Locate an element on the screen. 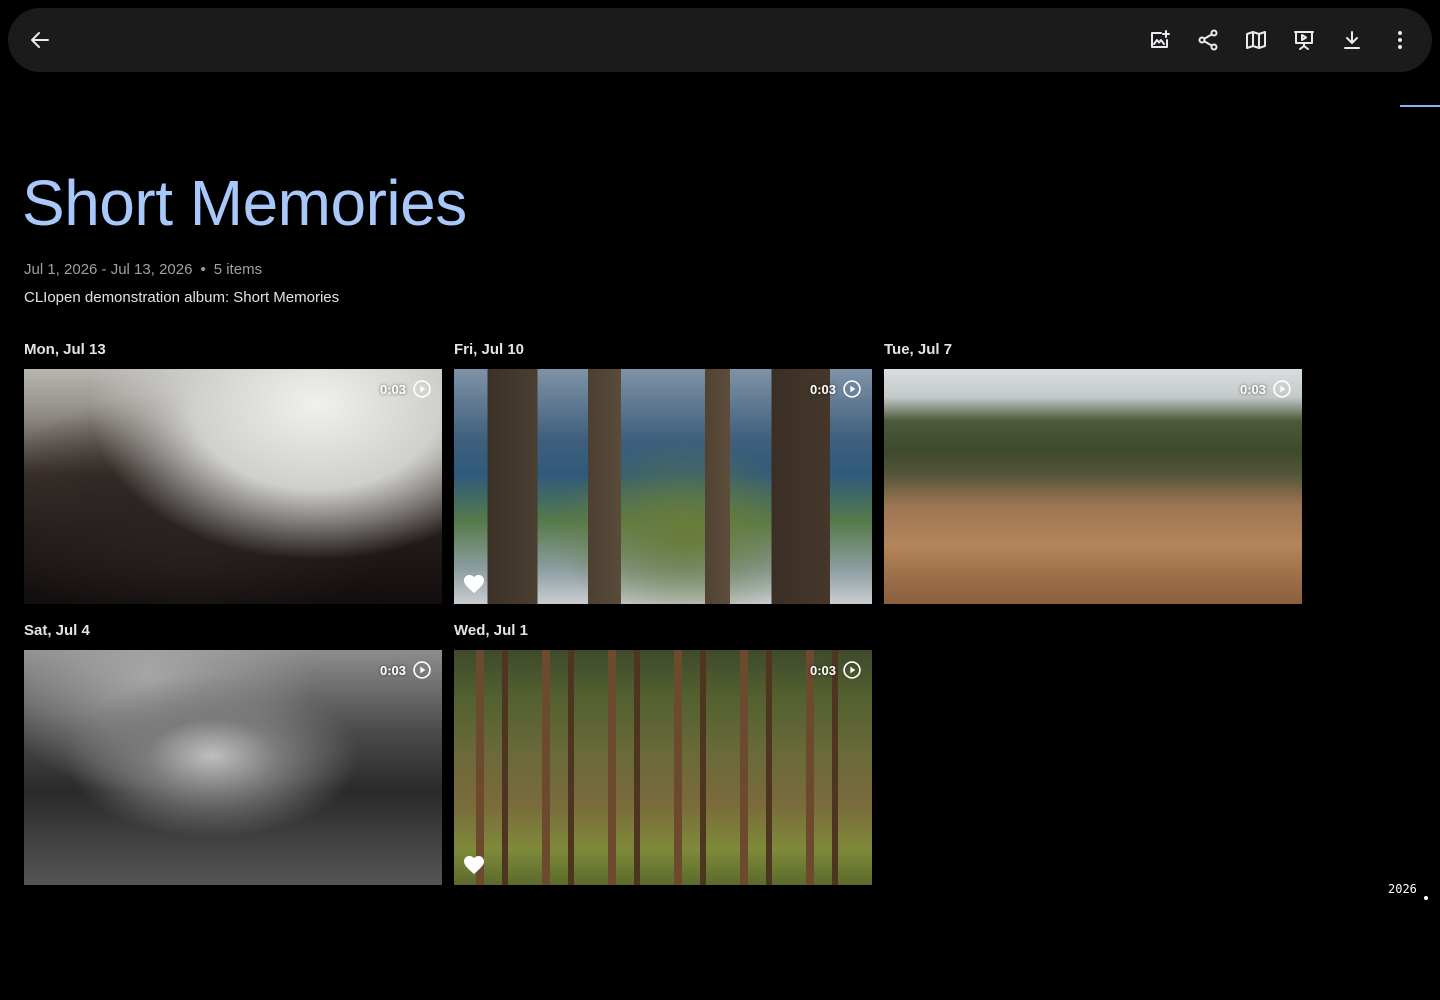 This screenshot has width=1440, height=1000. download-button is located at coordinates (1352, 40).